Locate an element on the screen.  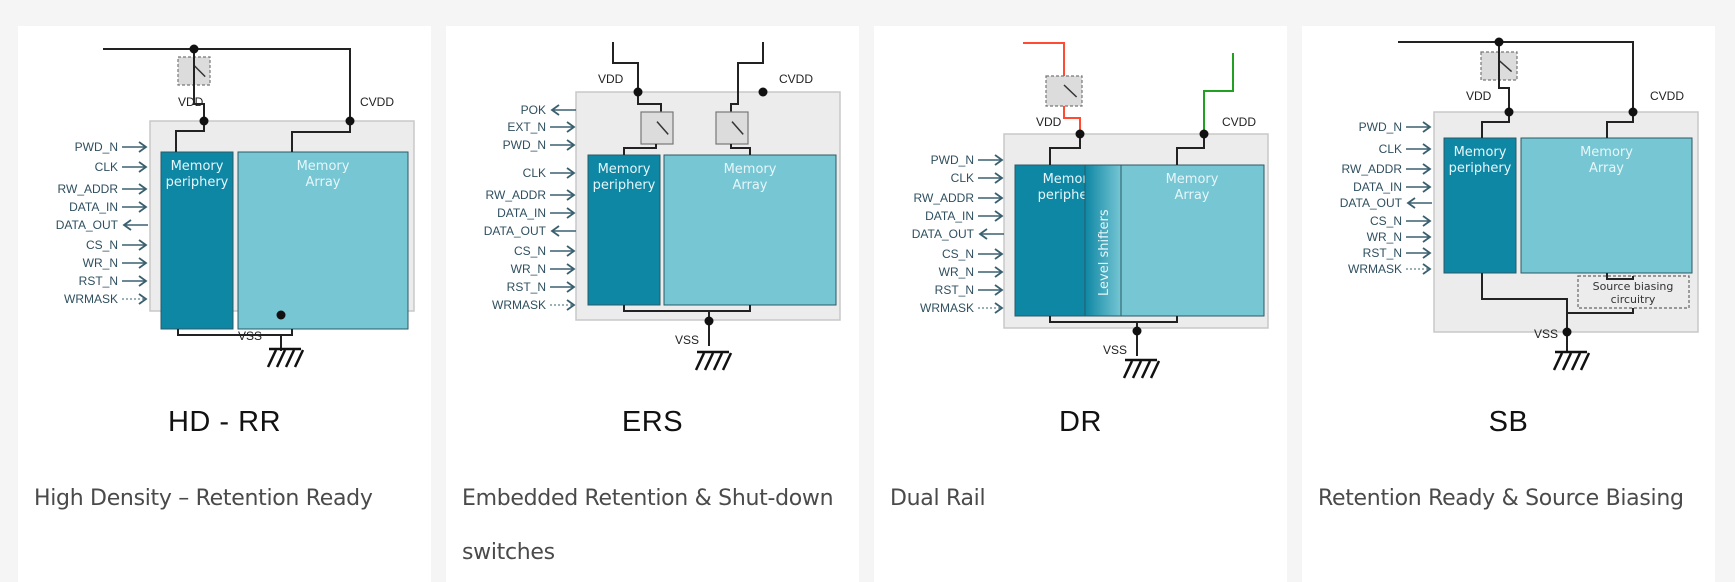
top-power-rail is located at coordinates (227, 84).